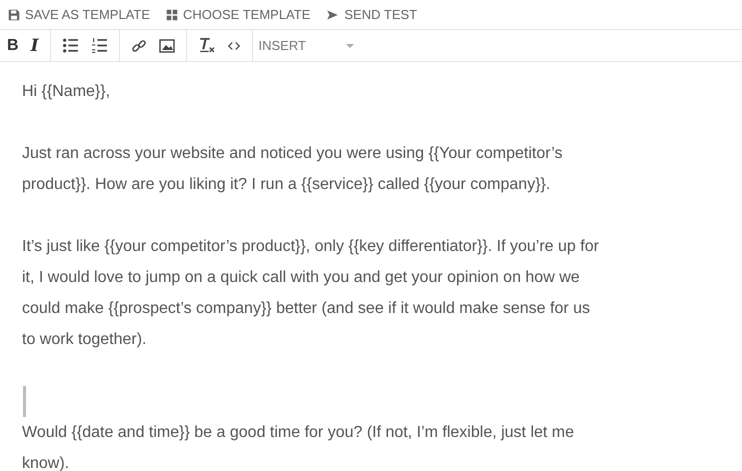  Describe the element at coordinates (79, 14) in the screenshot. I see `save-template-button: SAVE AS TEMPLATE` at that location.